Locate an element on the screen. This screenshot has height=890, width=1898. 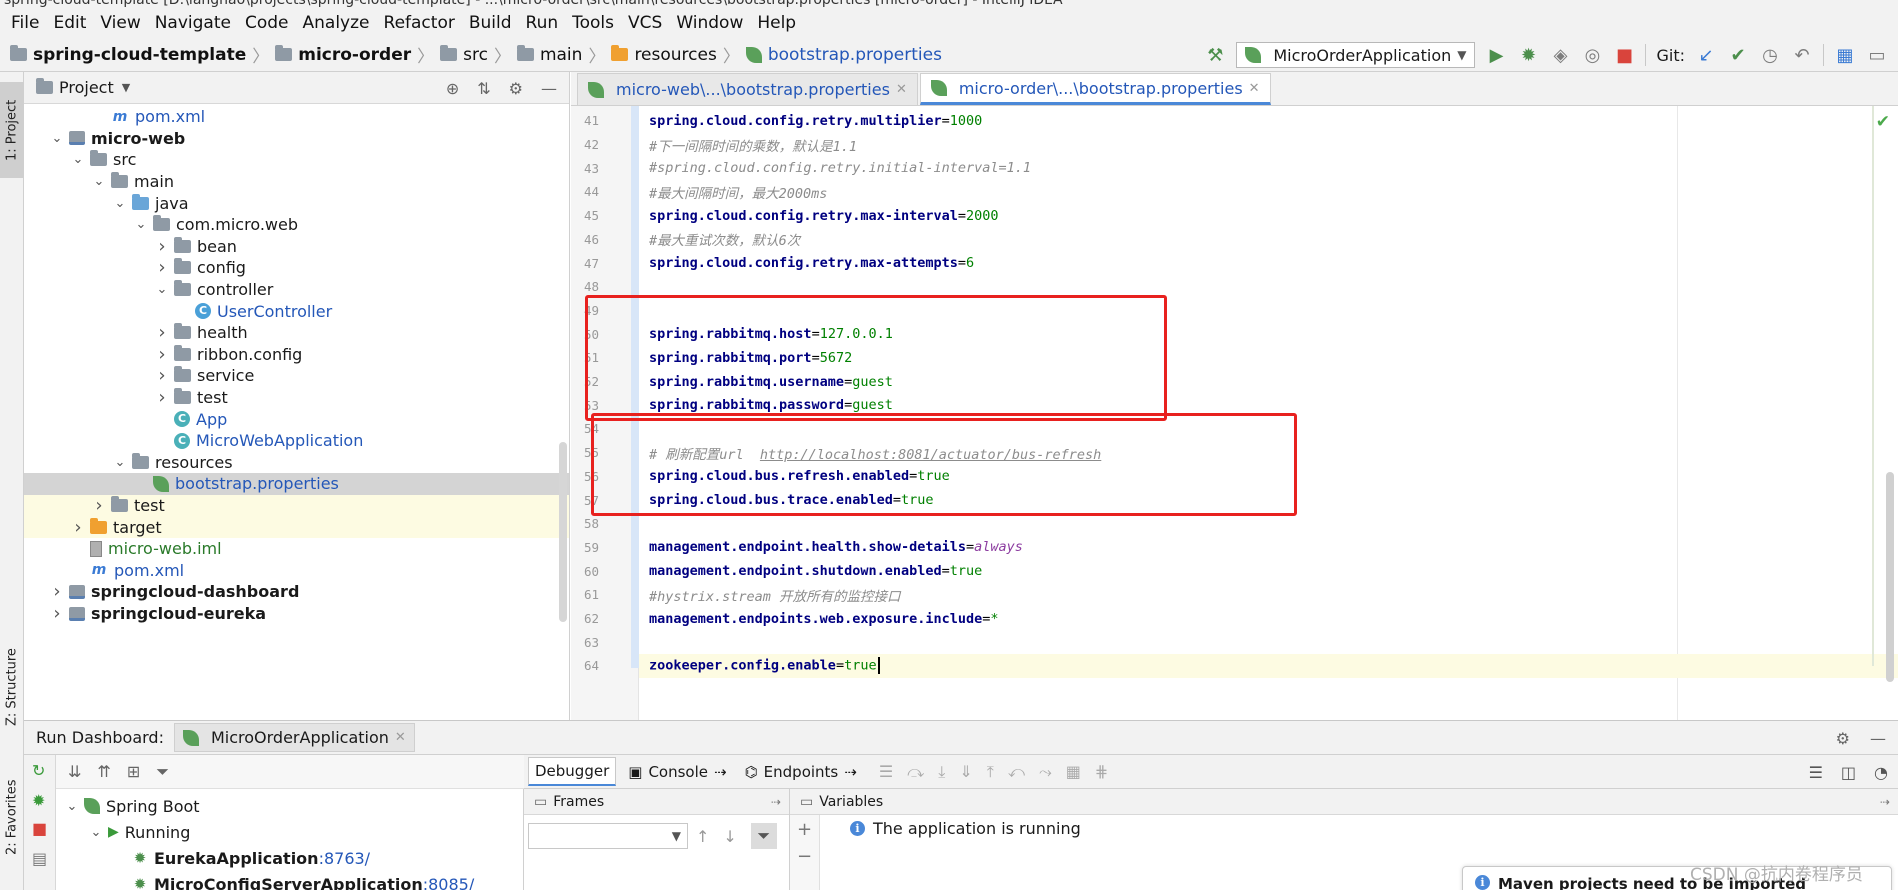
menu-run: Run is located at coordinates (542, 23).